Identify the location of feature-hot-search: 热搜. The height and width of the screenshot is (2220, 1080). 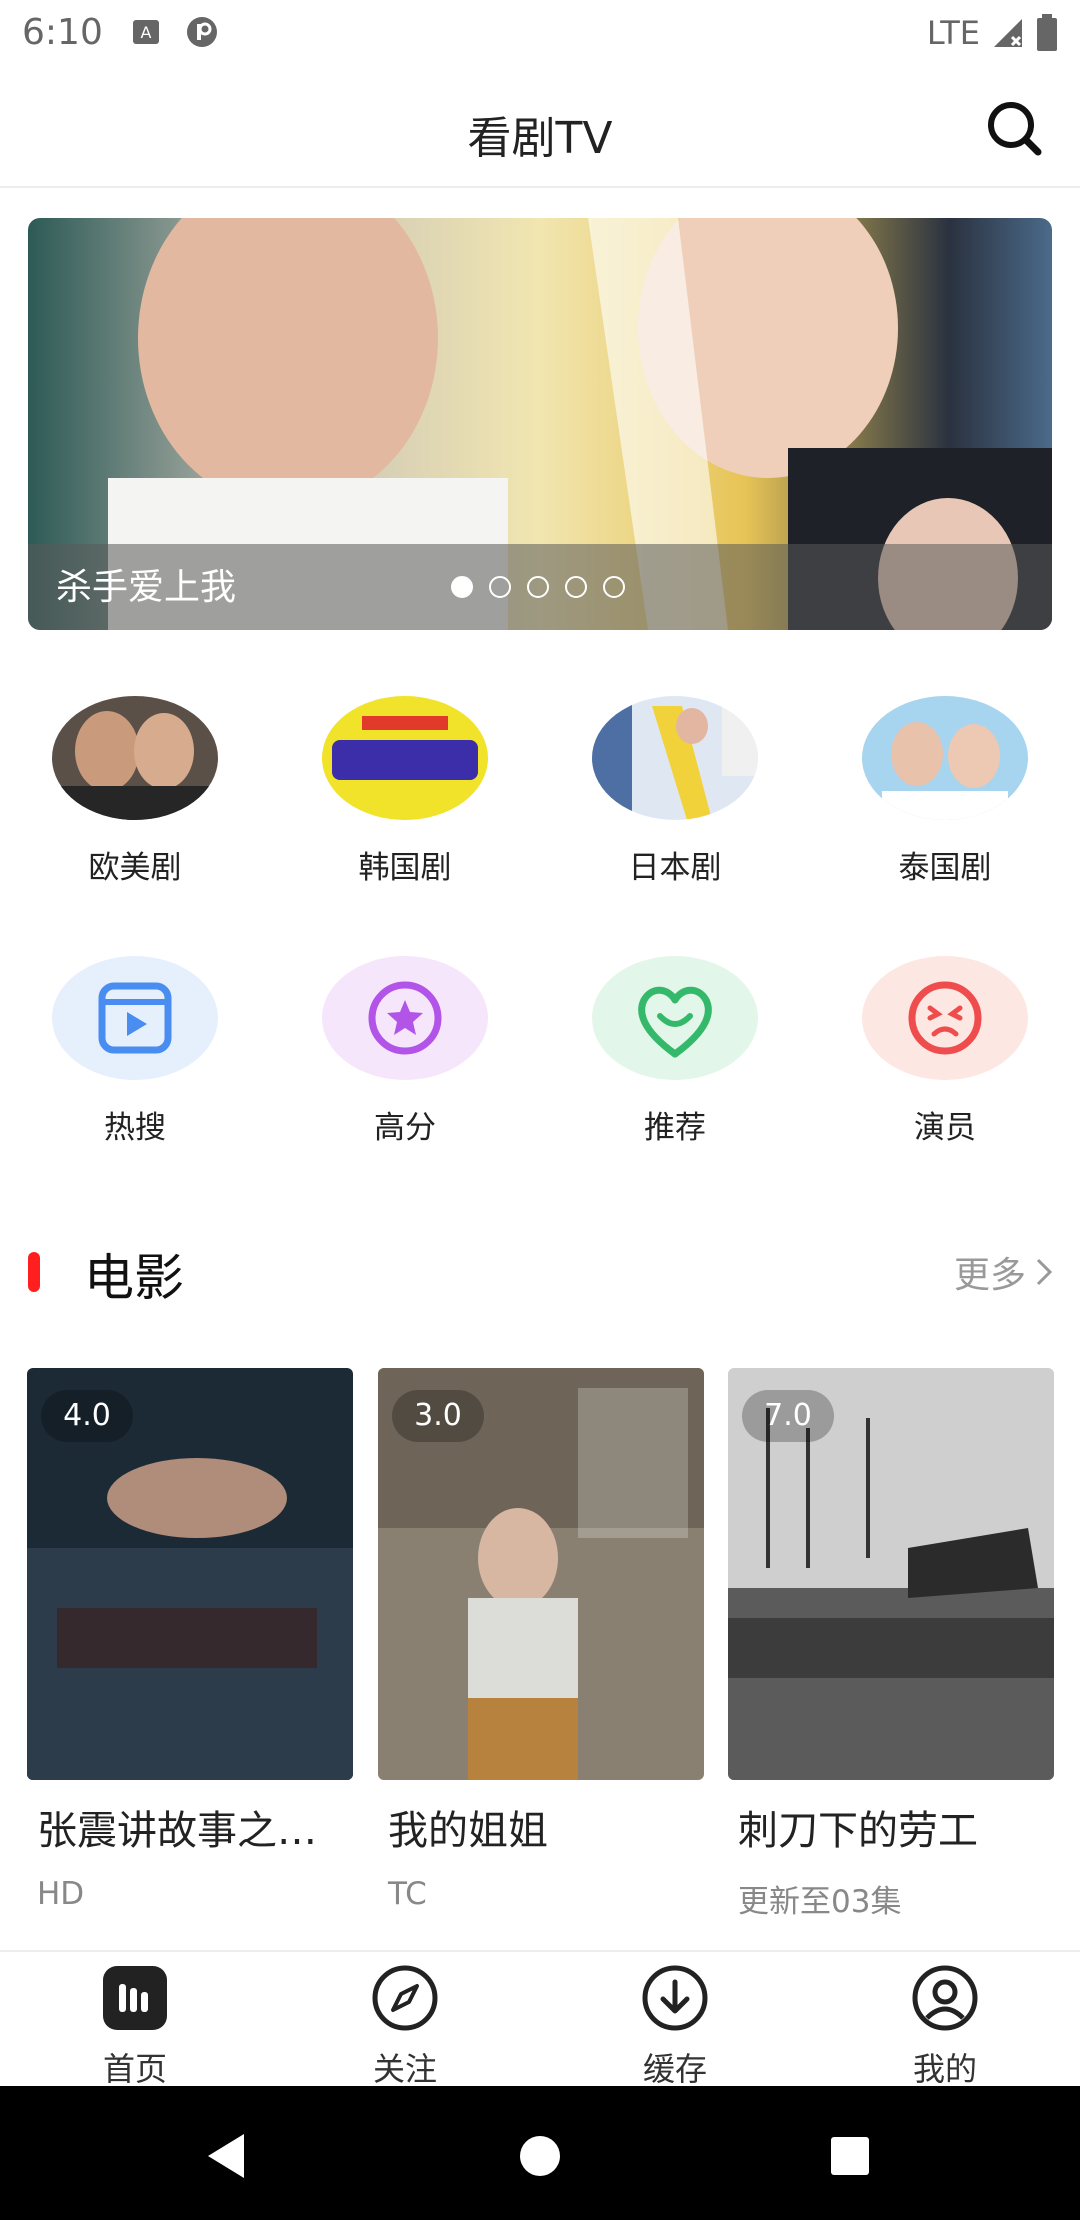
(135, 1051).